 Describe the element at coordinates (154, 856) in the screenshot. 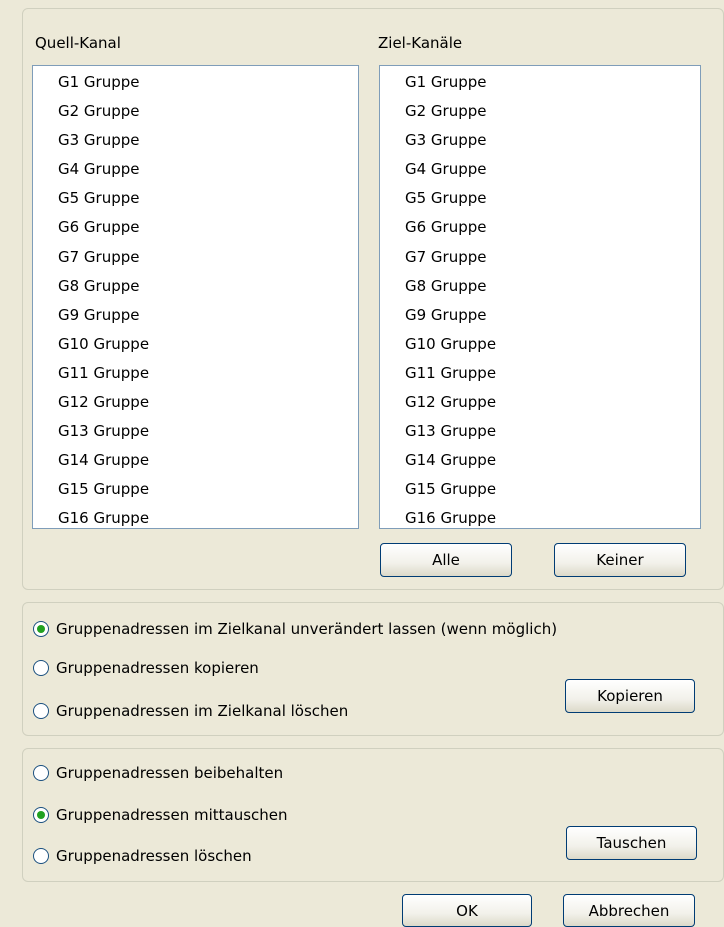

I see `radio-label: Gruppenadressen löschen` at that location.